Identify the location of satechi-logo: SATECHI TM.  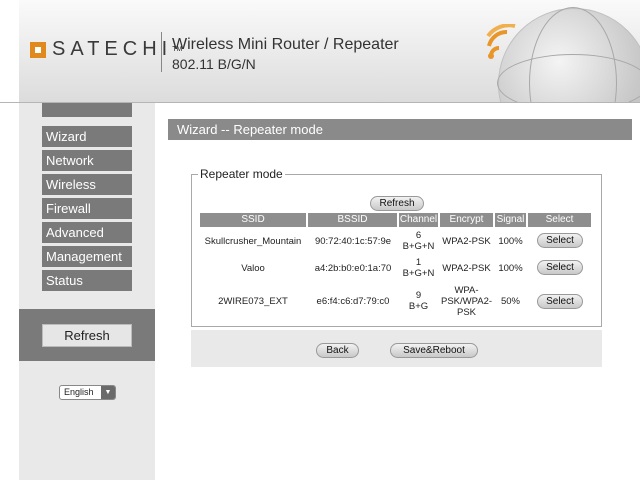
(106, 49).